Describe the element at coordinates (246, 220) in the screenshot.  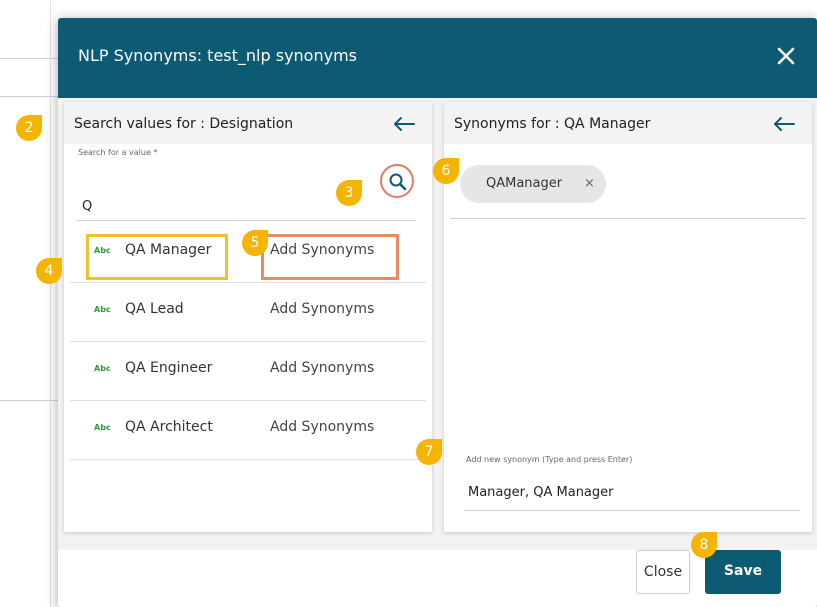
I see `search-underline` at that location.